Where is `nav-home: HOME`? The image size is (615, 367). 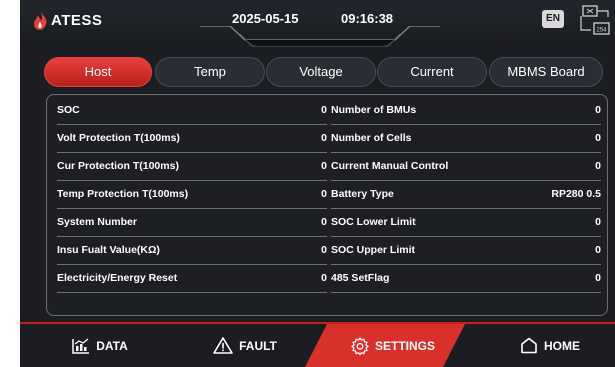 nav-home: HOME is located at coordinates (550, 345).